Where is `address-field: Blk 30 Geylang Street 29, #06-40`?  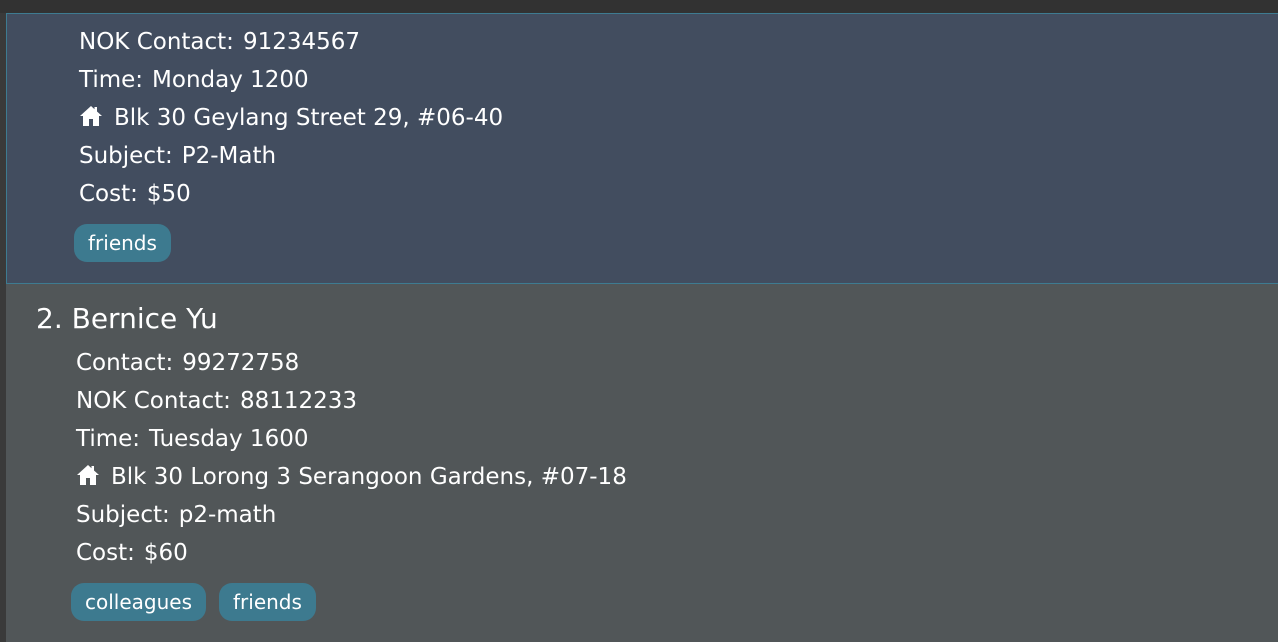
address-field: Blk 30 Geylang Street 29, #06-40 is located at coordinates (291, 118).